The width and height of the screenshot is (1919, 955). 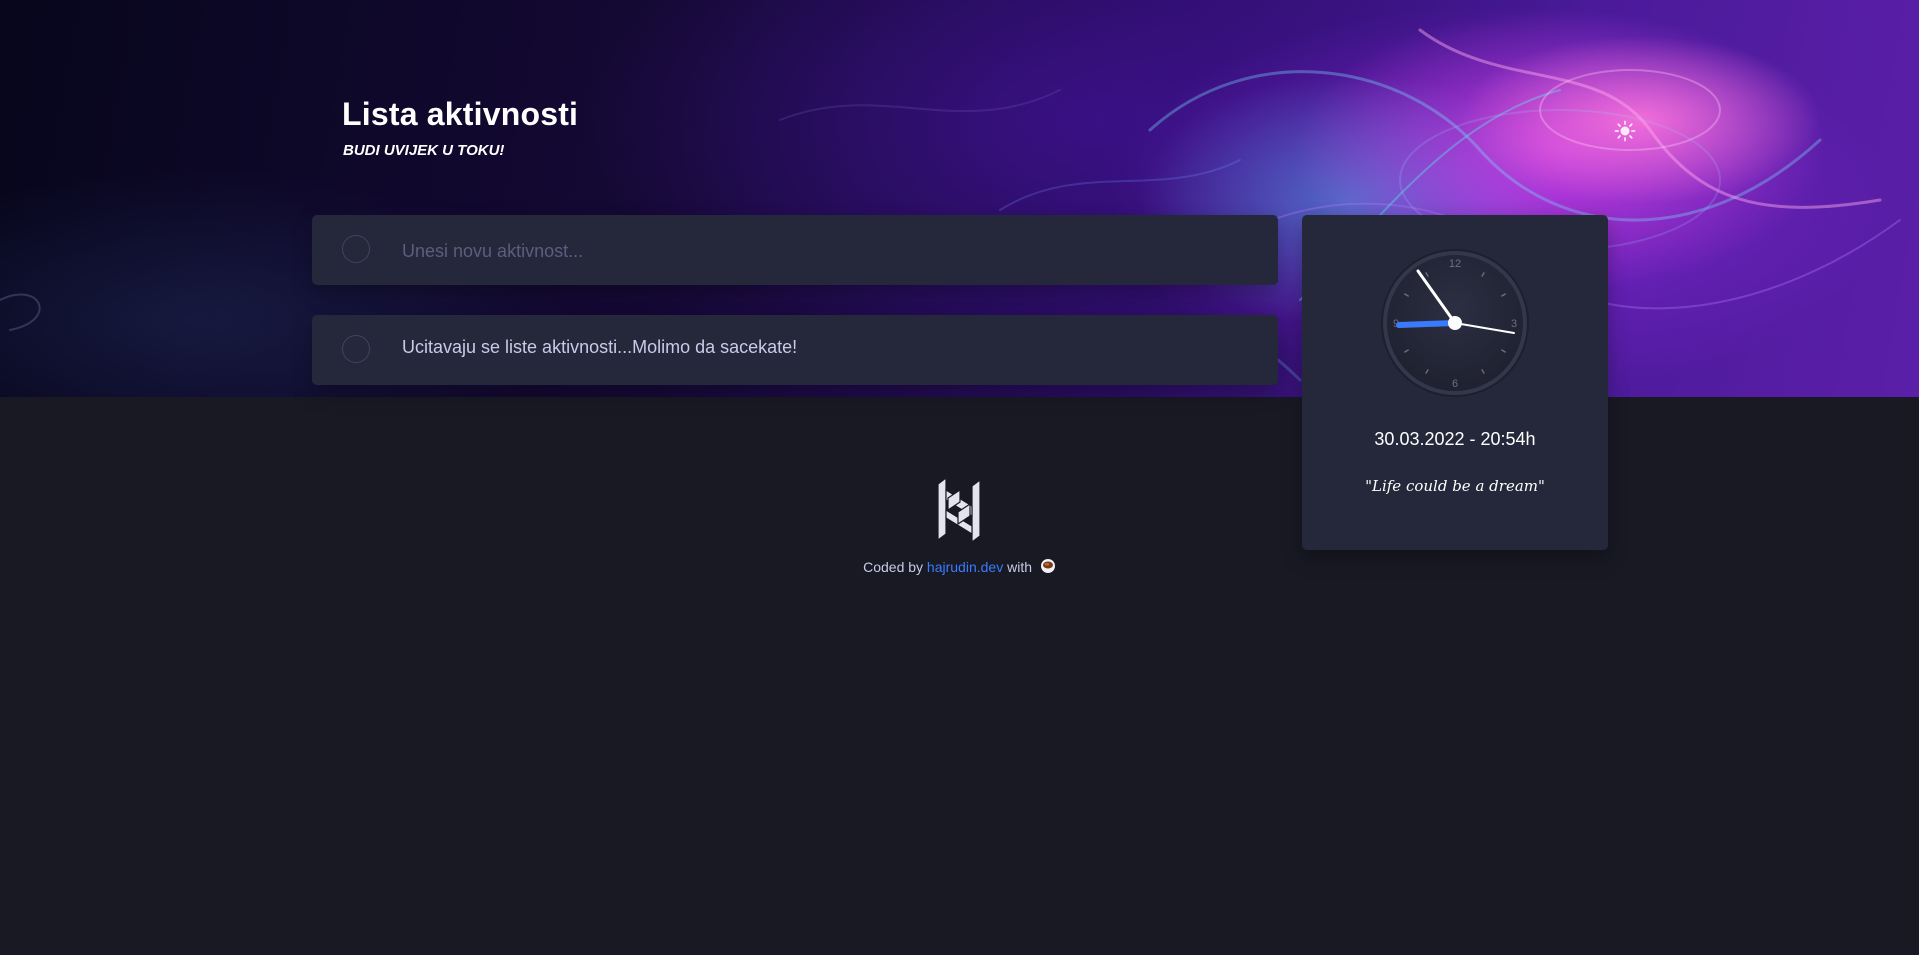 What do you see at coordinates (959, 510) in the screenshot?
I see `hajrudin-logo-icon` at bounding box center [959, 510].